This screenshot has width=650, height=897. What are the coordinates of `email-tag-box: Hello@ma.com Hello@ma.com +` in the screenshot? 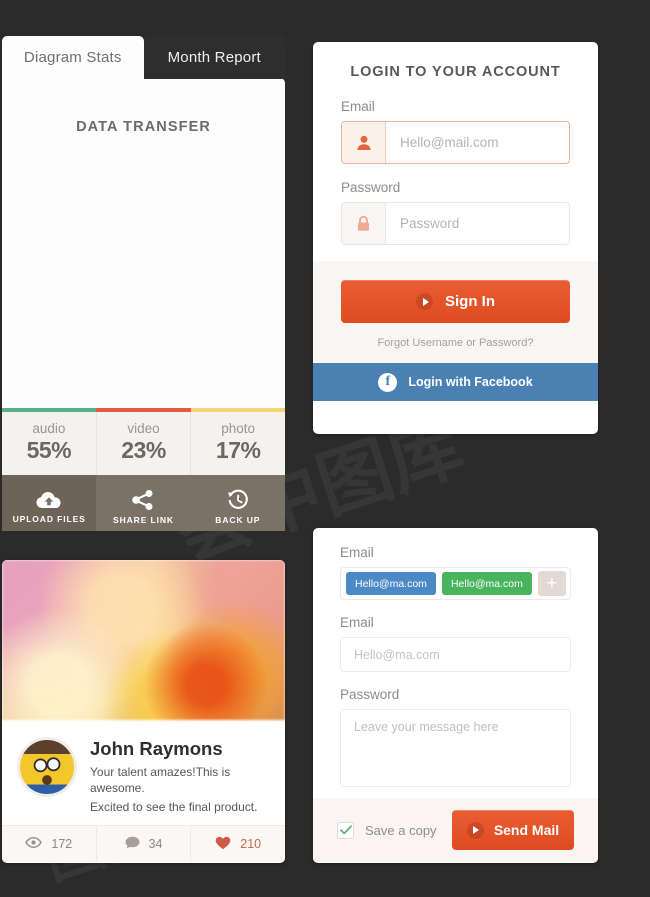 It's located at (455, 583).